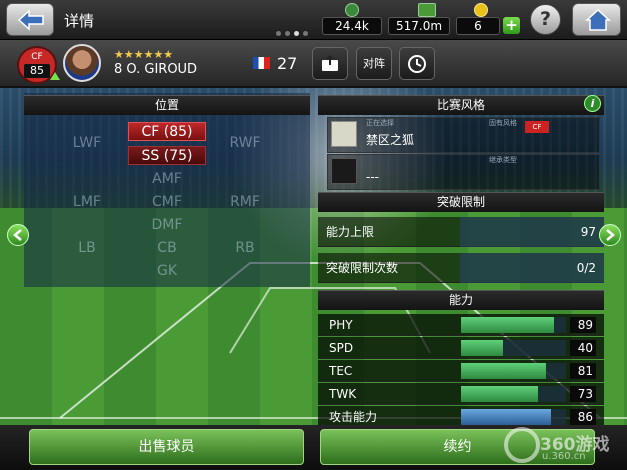 This screenshot has height=470, width=627. I want to click on player-avatar, so click(82, 63).